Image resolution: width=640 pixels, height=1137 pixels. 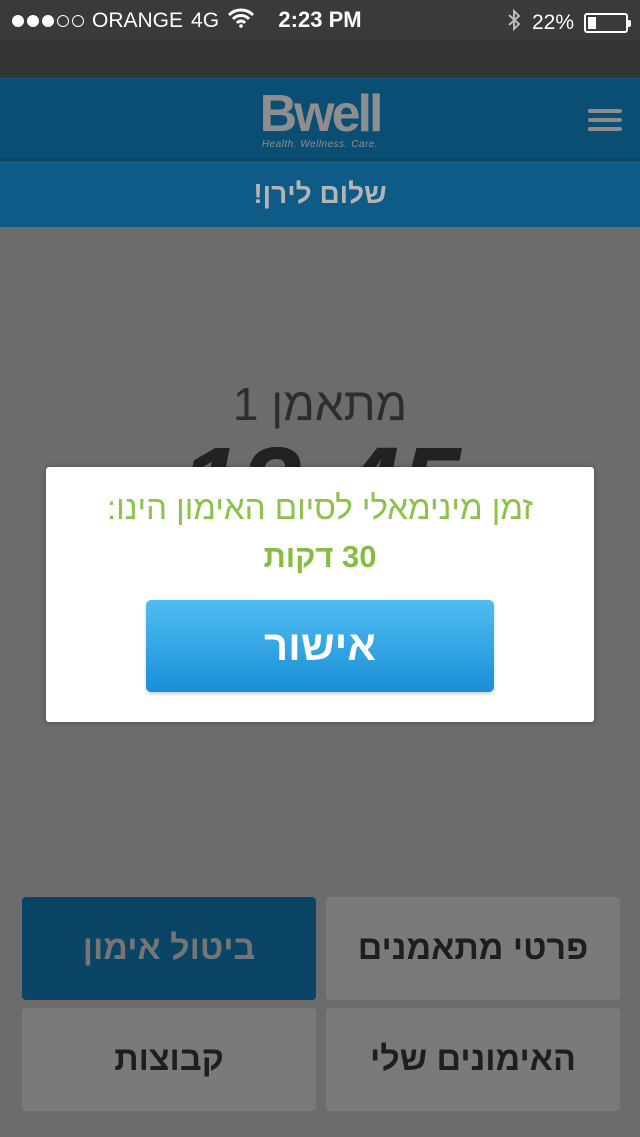 I want to click on cancel-workout-button: ביטול אימון, so click(x=169, y=948).